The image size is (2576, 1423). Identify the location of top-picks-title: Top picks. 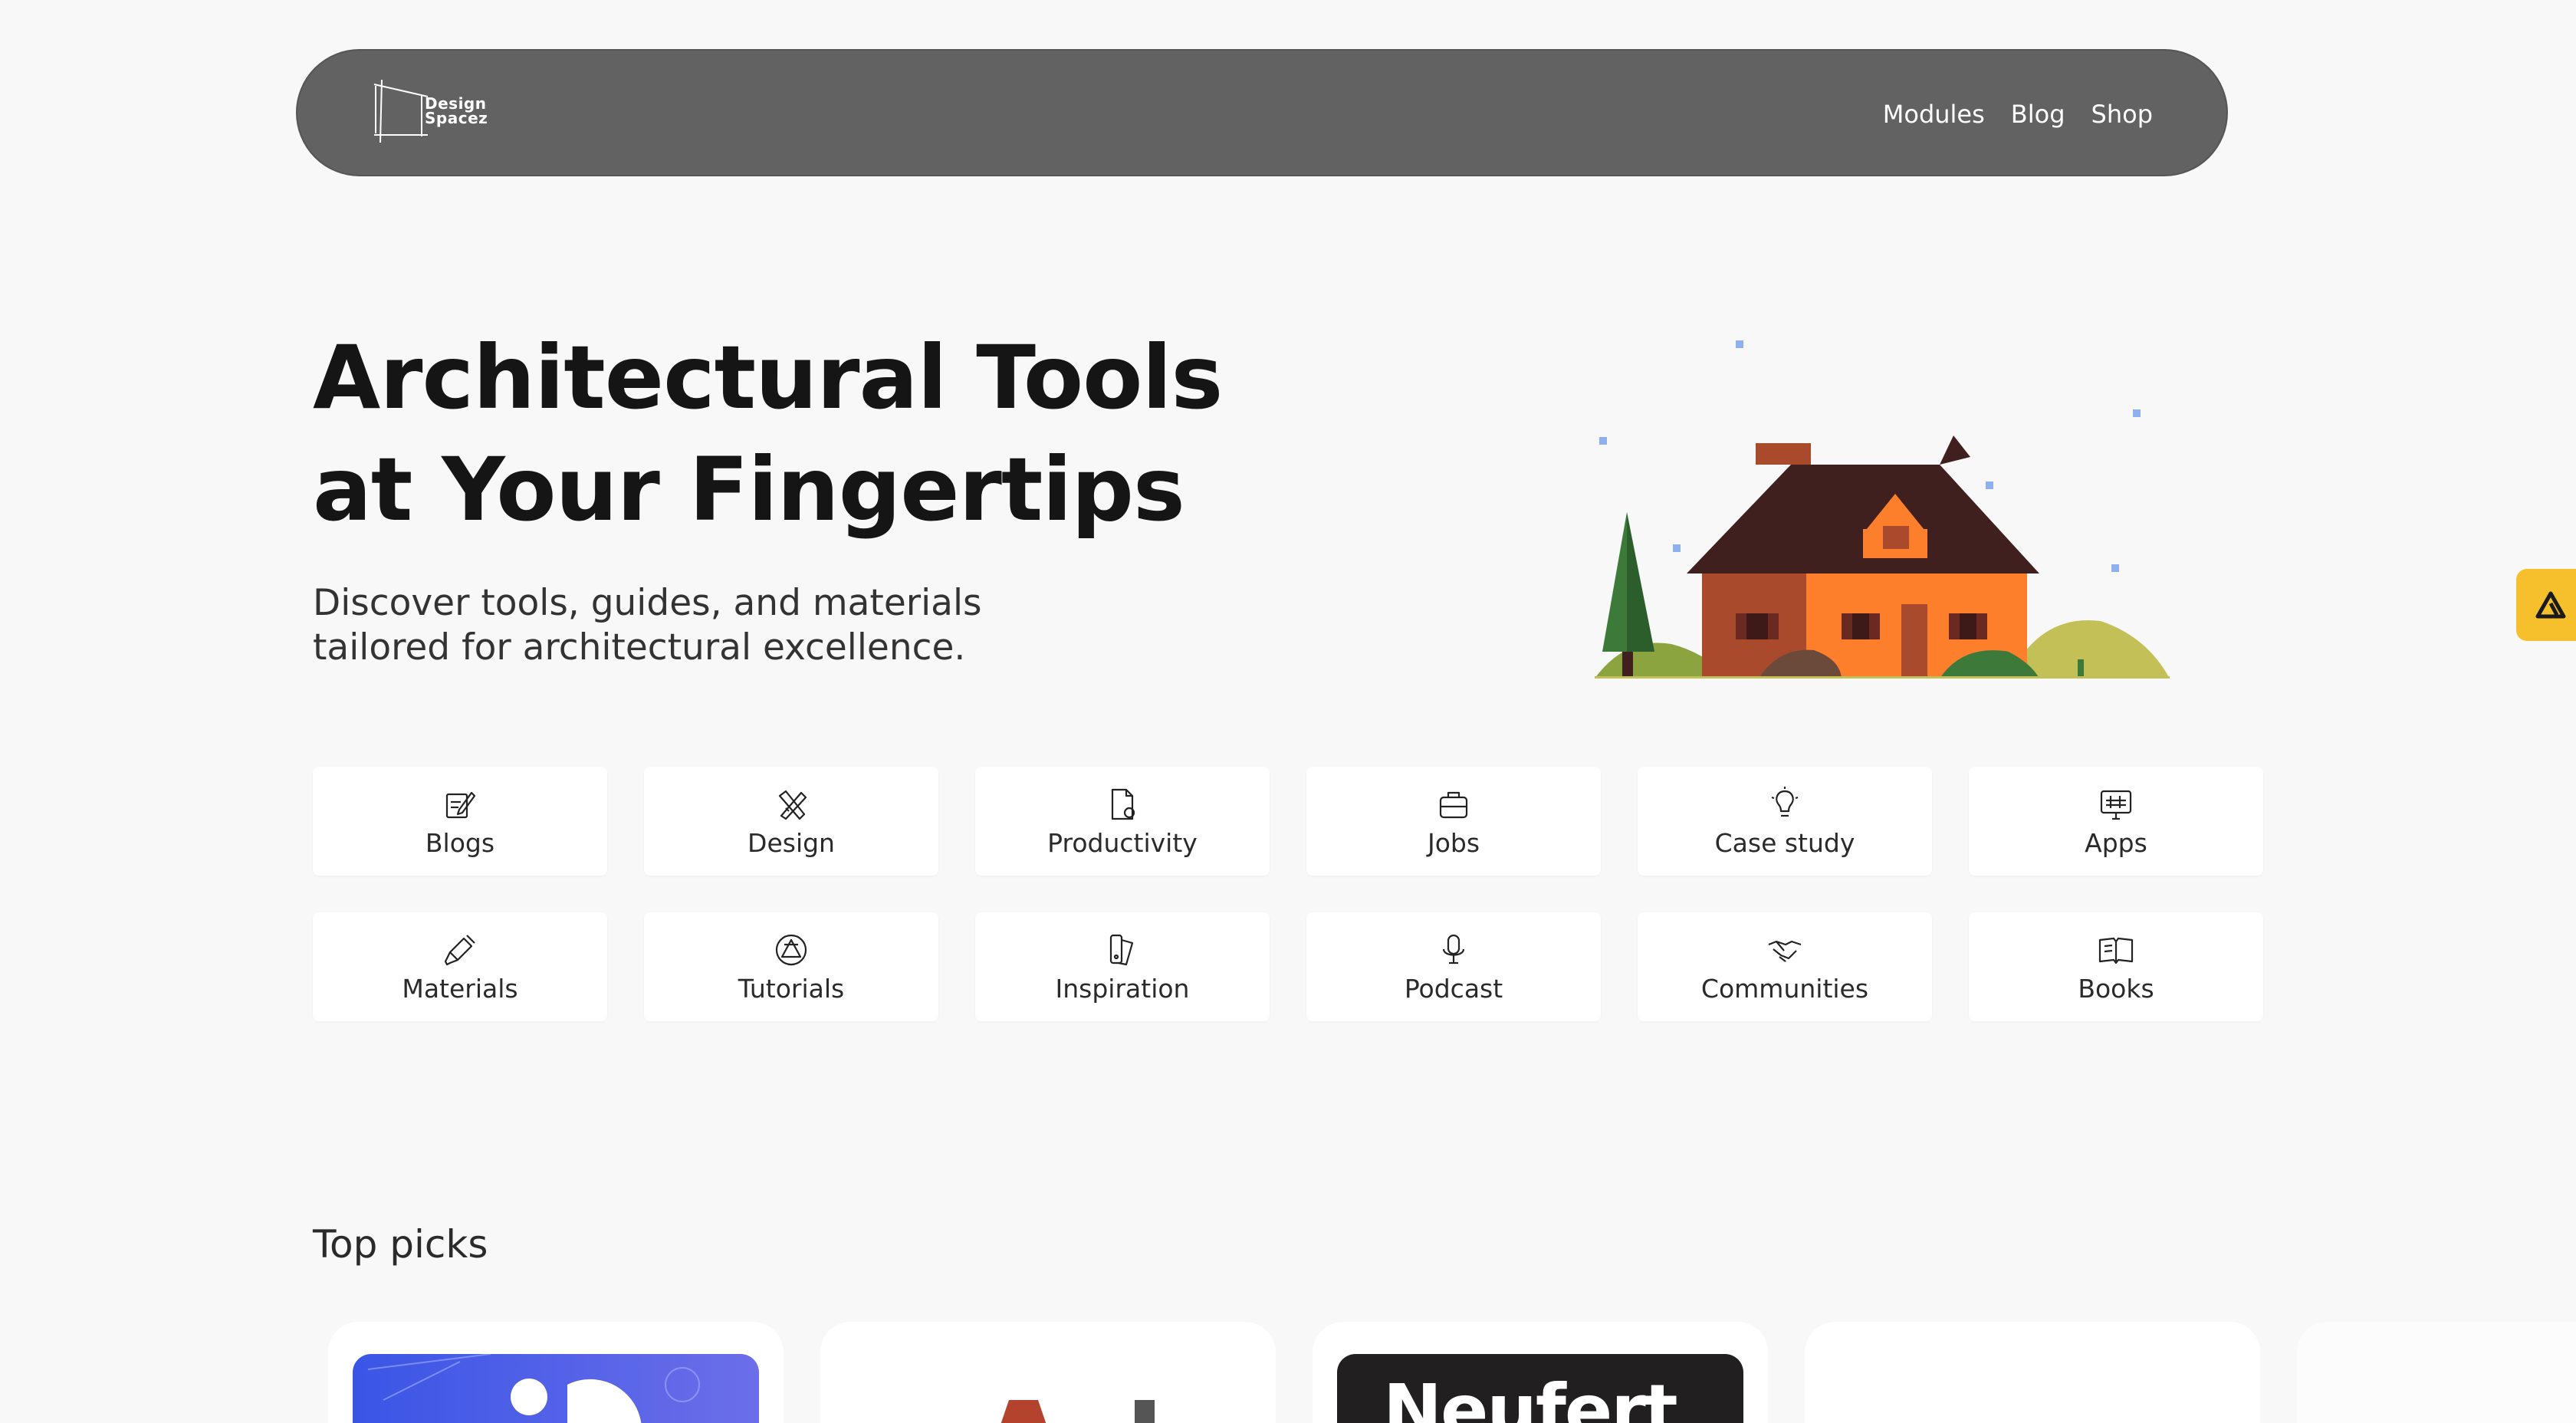
(401, 1245).